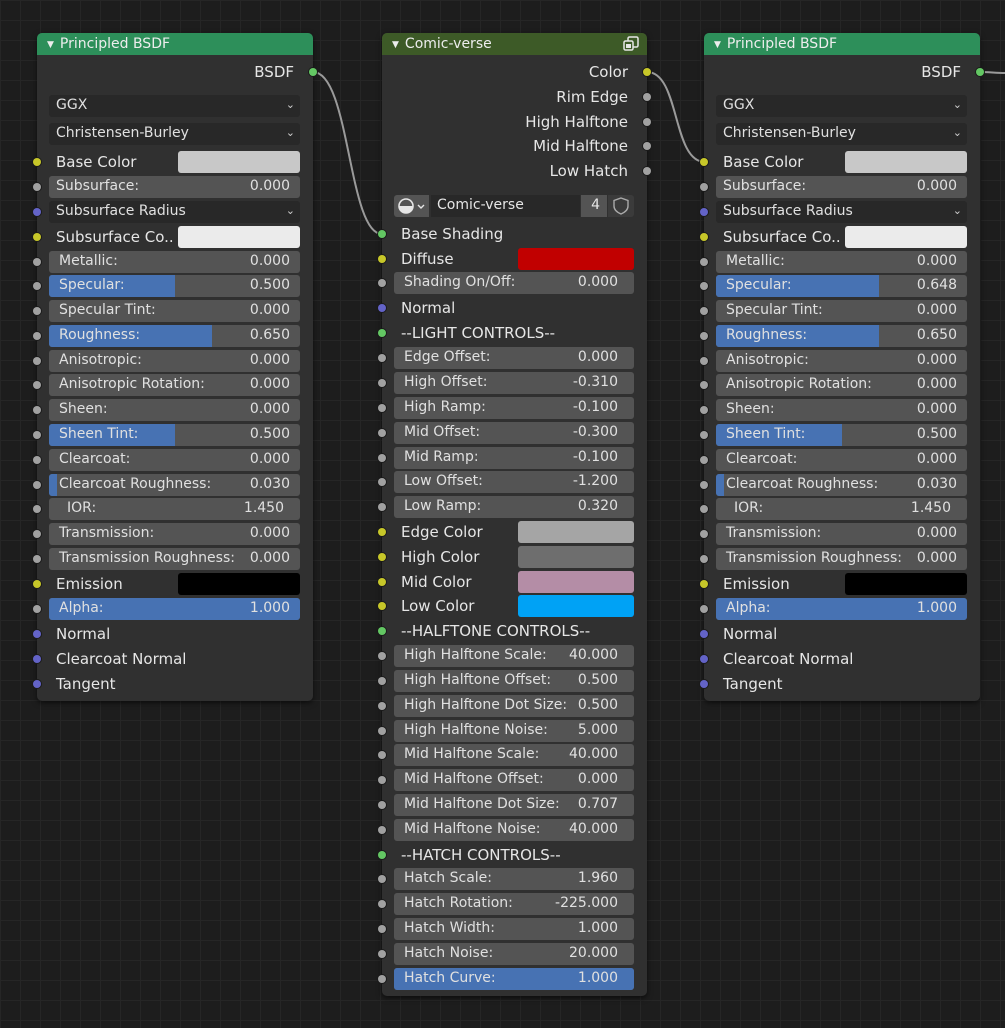 The height and width of the screenshot is (1028, 1005). I want to click on distribution-dropdown: GGX ⌄, so click(841, 106).